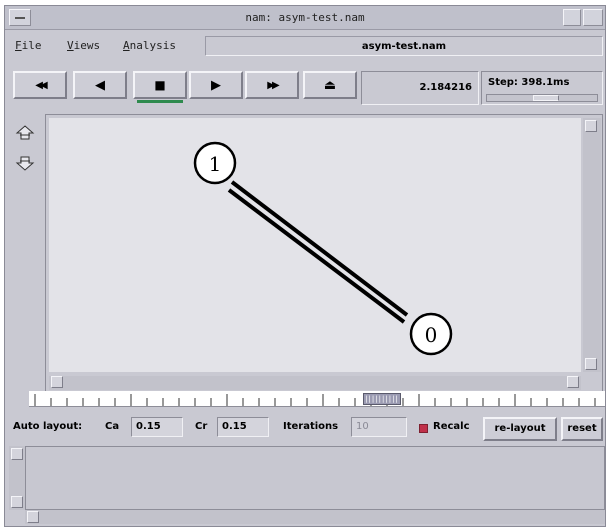 The height and width of the screenshot is (530, 609). I want to click on title-bar: nam: asym-test.nam, so click(305, 18).